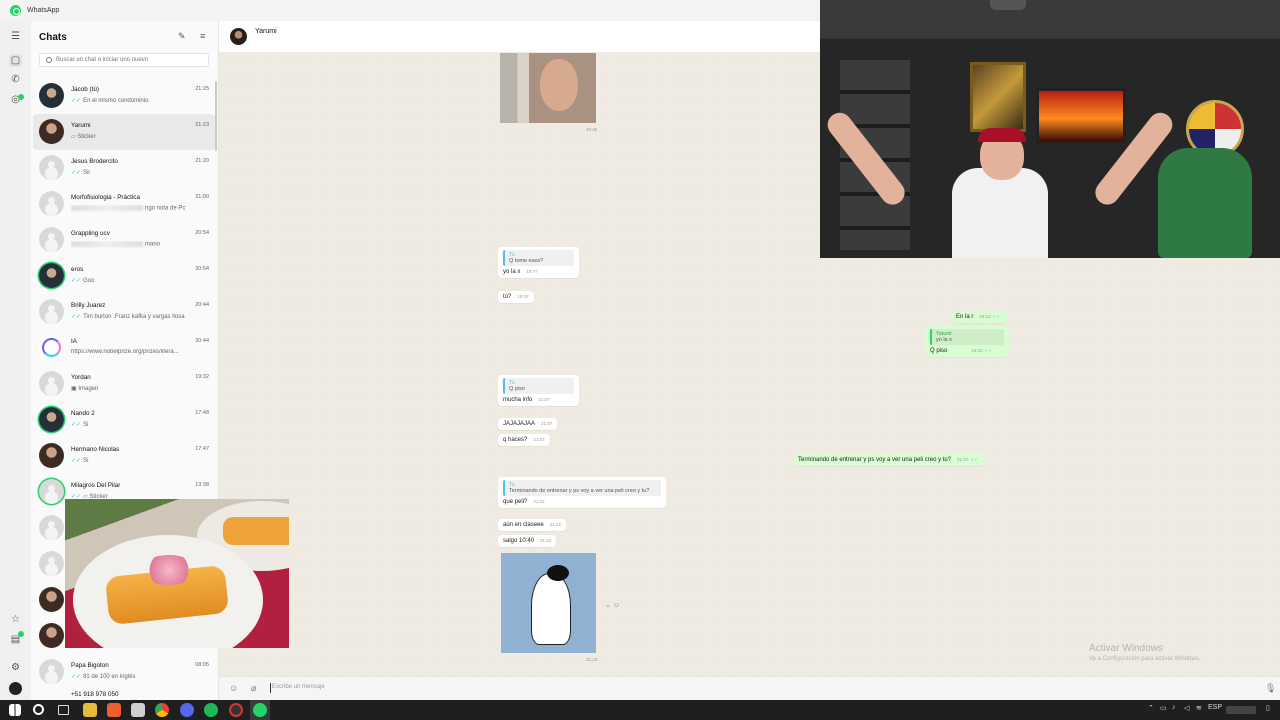 Image resolution: width=1280 pixels, height=720 pixels. I want to click on chat-preview-text: ngo nota de Pc, so click(165, 208).